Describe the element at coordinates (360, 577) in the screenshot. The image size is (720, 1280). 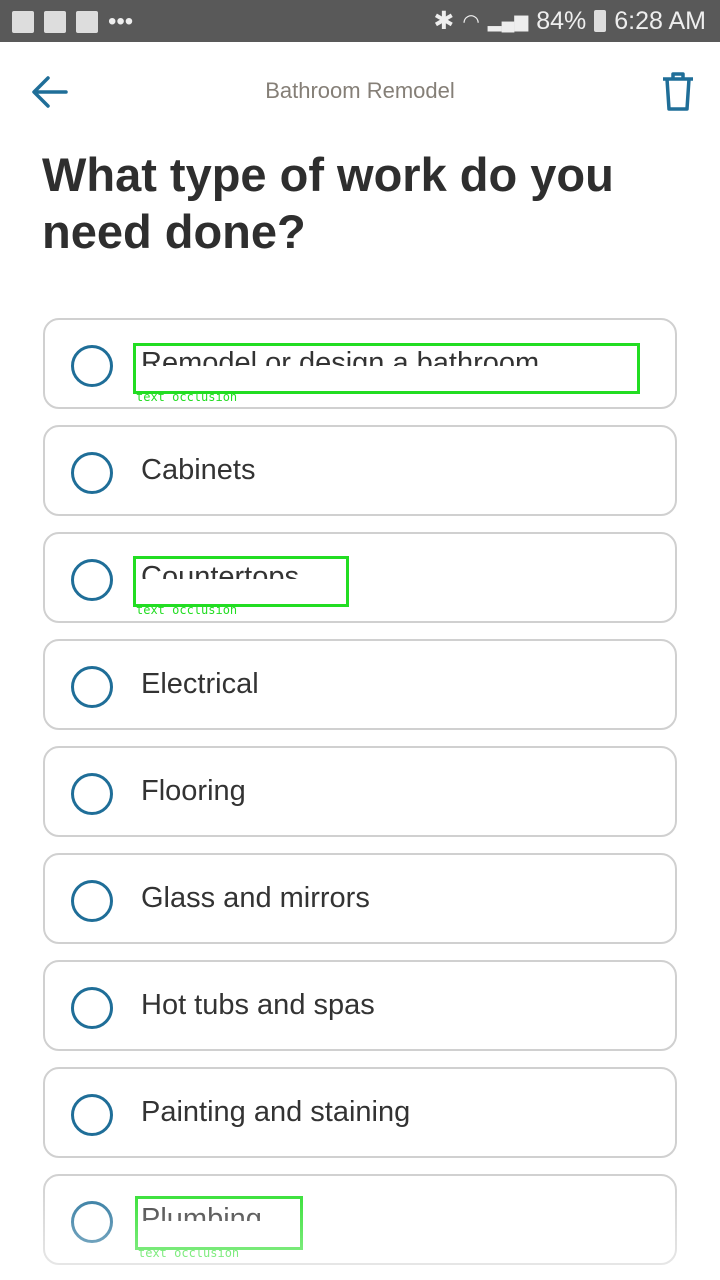
I see `option-countertops: Countertops text occlusion` at that location.